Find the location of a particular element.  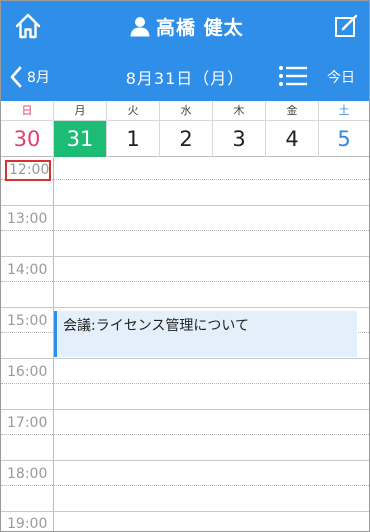

weekday-saturday: 土 is located at coordinates (344, 110).